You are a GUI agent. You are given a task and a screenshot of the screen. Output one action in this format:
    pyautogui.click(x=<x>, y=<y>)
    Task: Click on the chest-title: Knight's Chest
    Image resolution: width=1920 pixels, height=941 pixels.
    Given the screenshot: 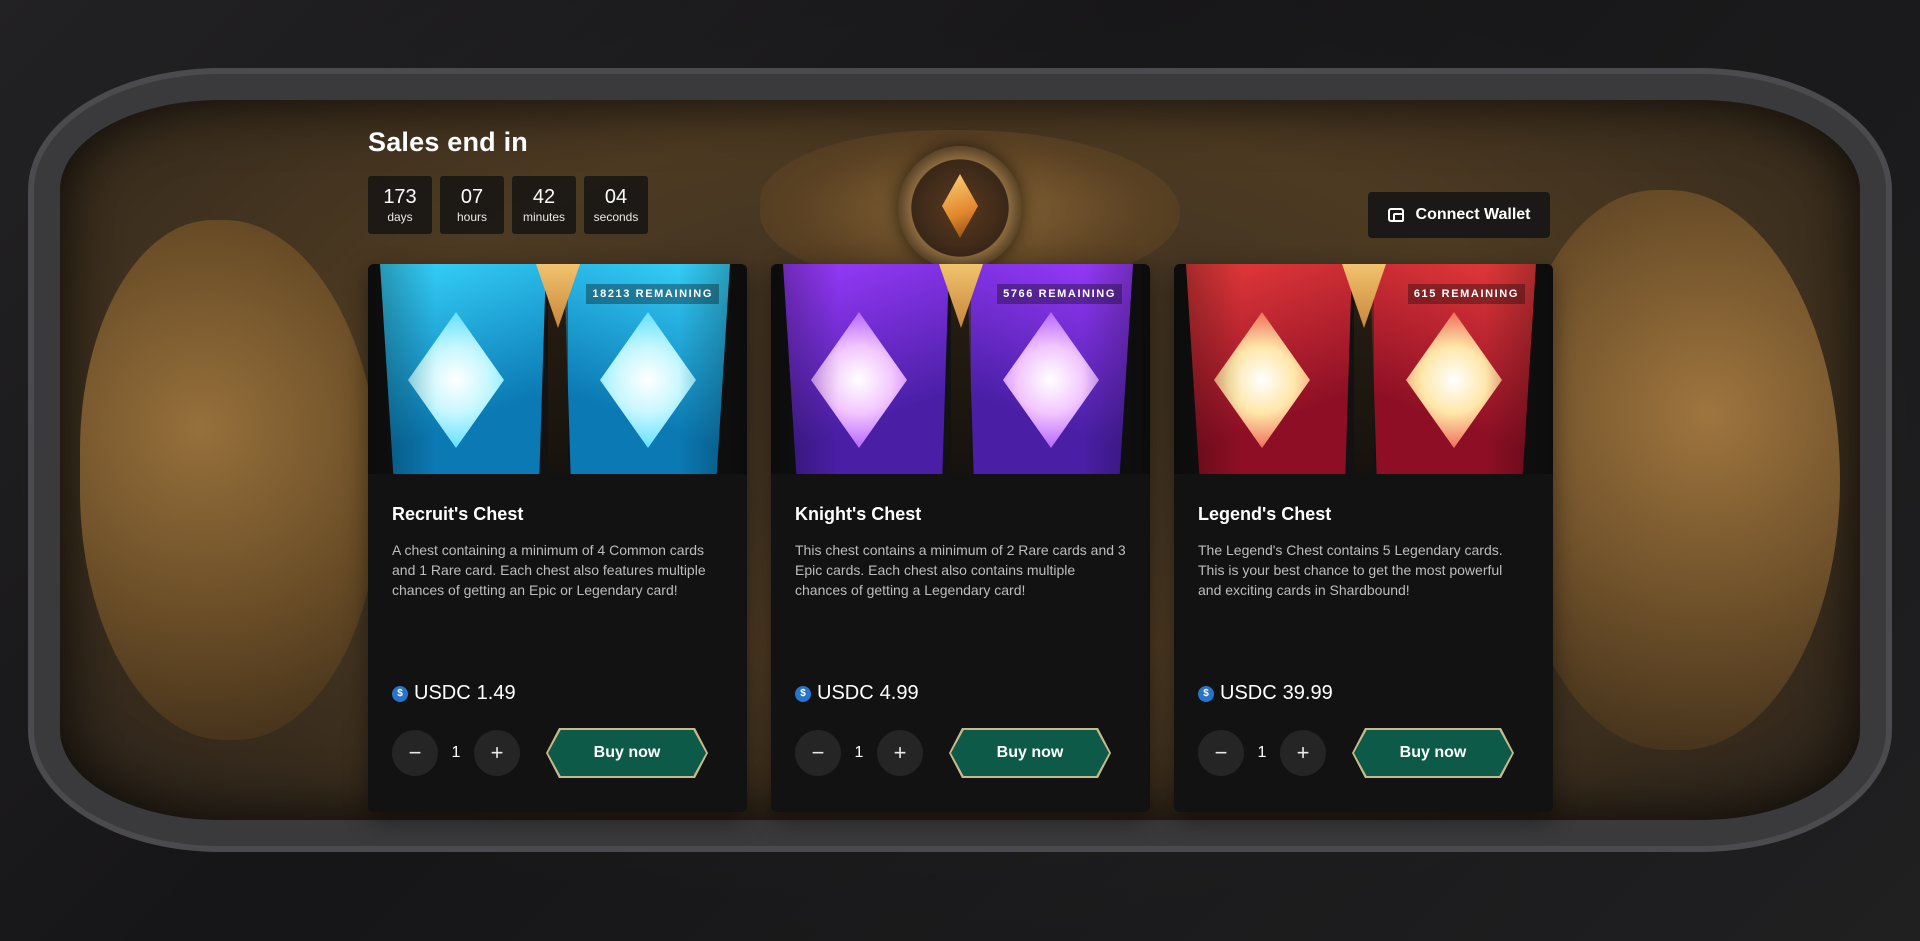 What is the action you would take?
    pyautogui.click(x=858, y=514)
    